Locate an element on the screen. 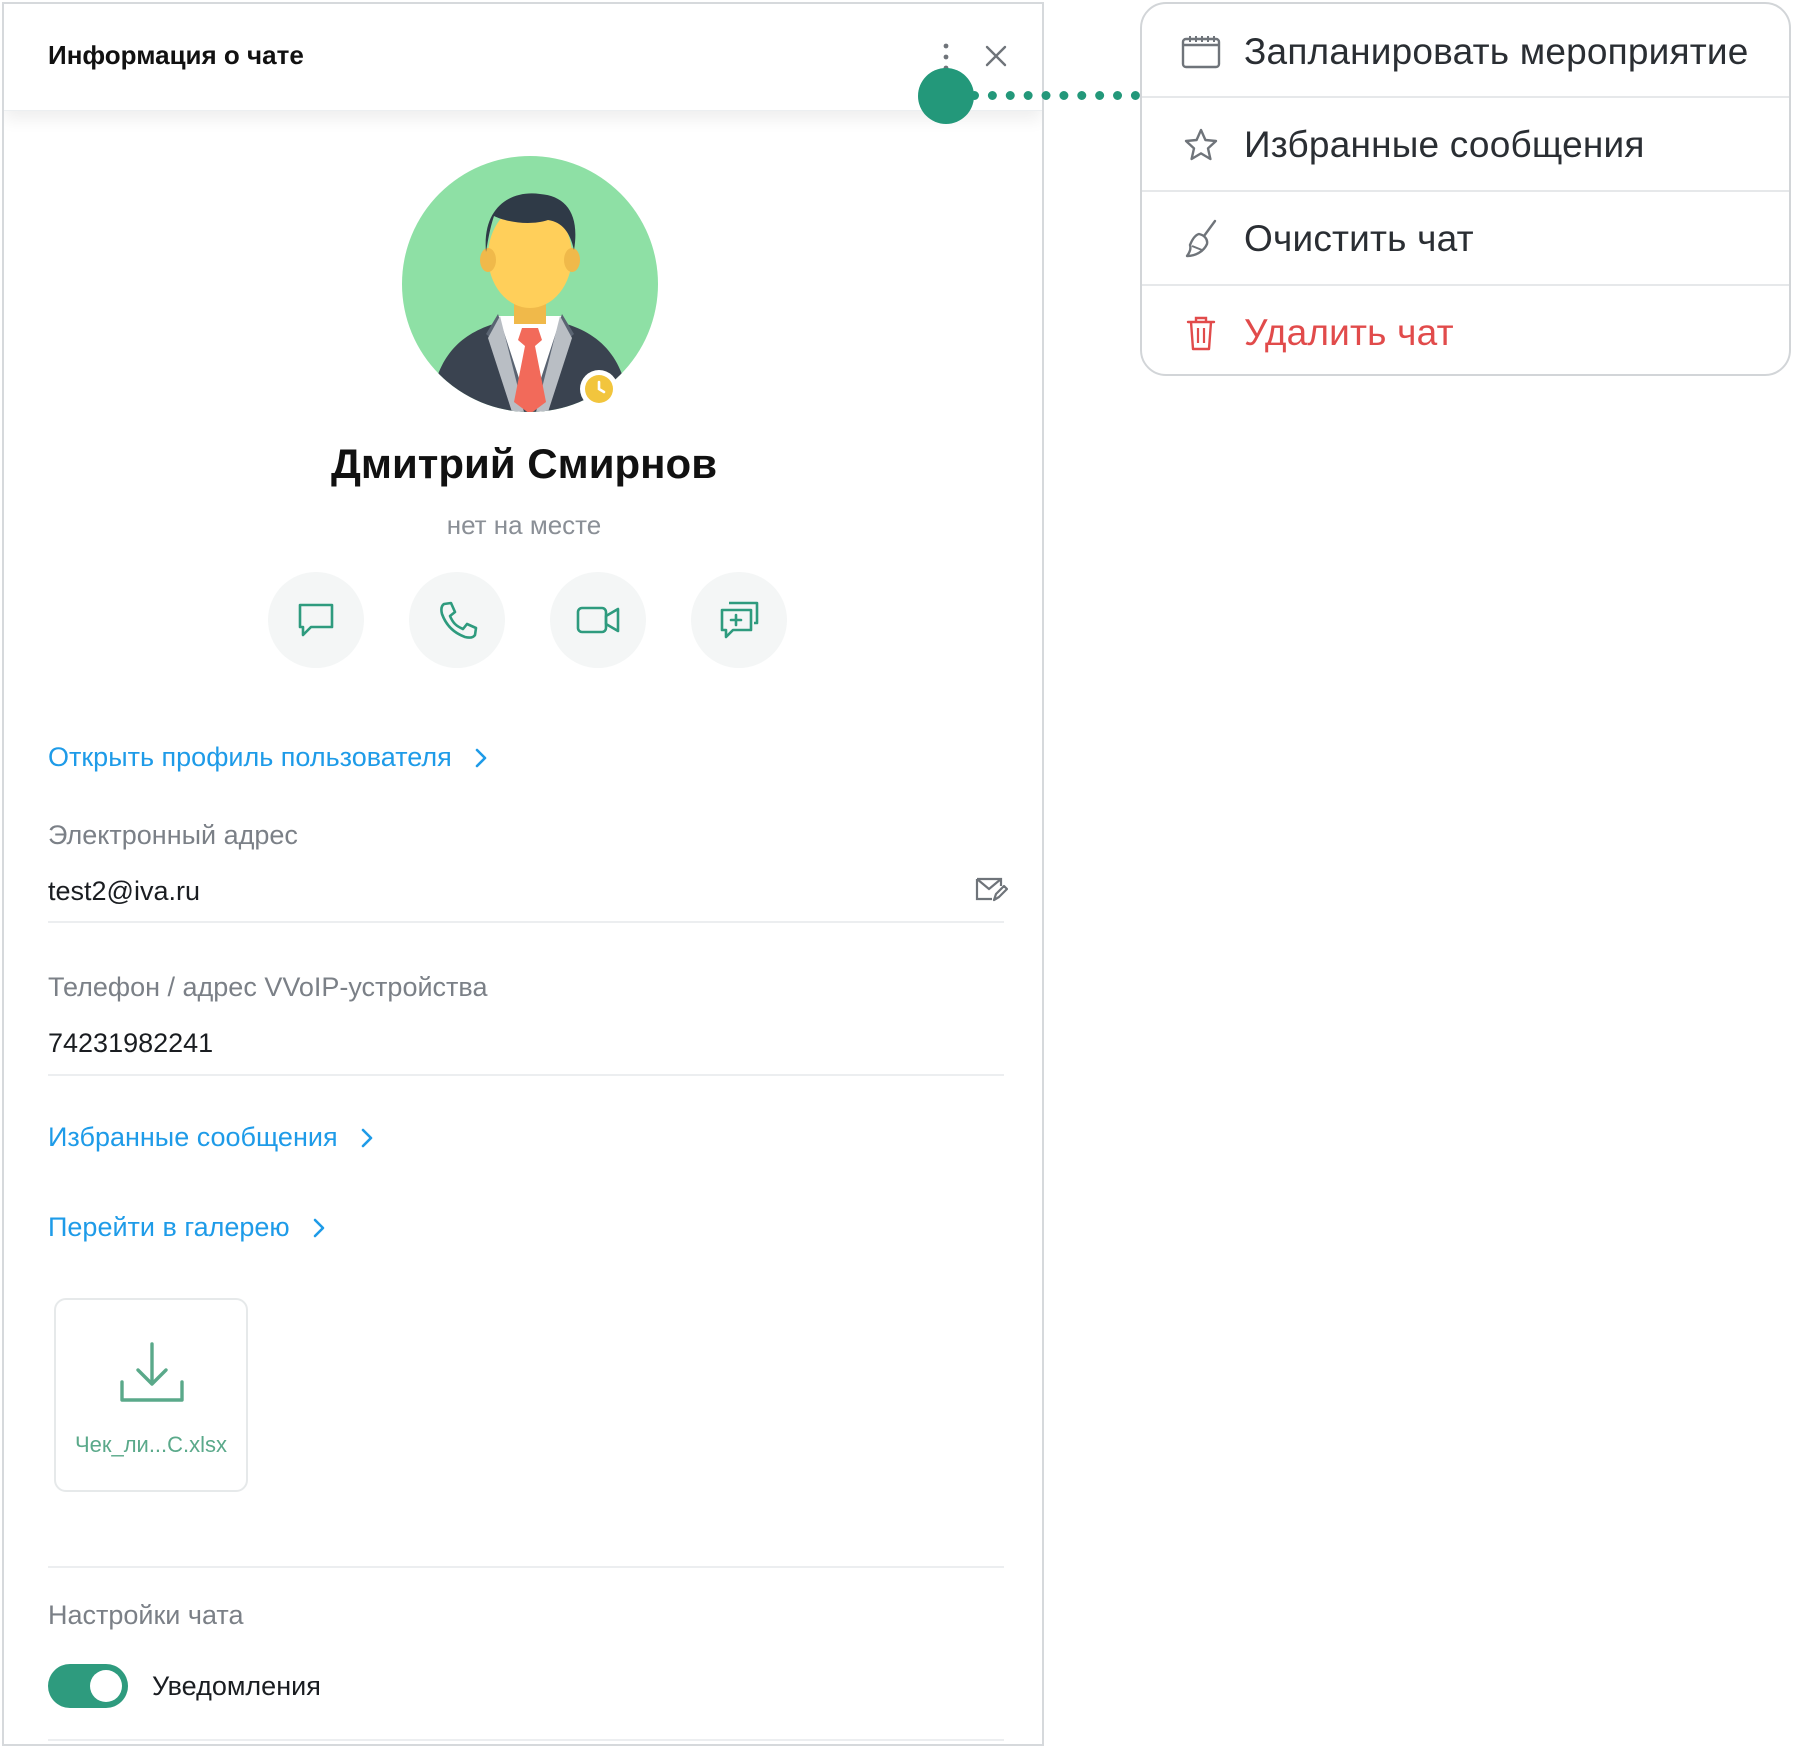 Image resolution: width=1795 pixels, height=1749 pixels. user-status: нет на месте is located at coordinates (524, 525).